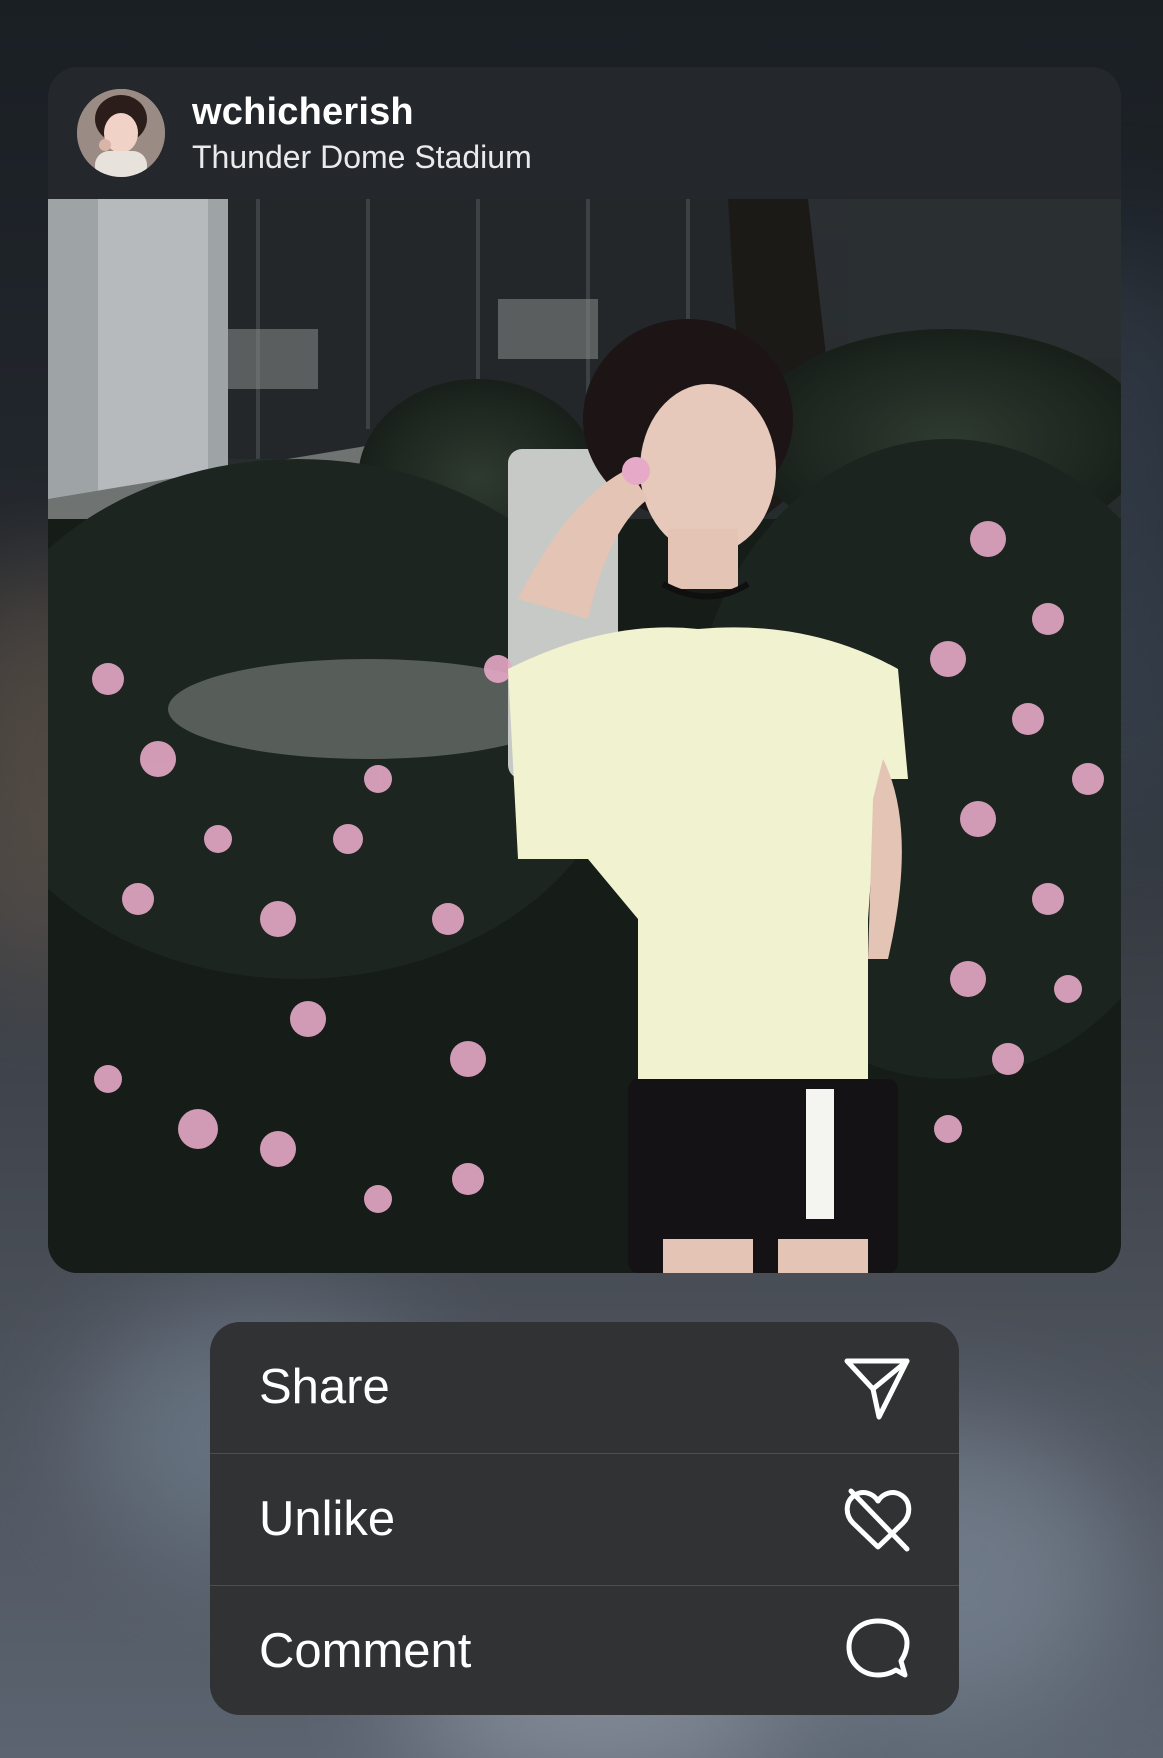 This screenshot has width=1163, height=1758. What do you see at coordinates (878, 1652) in the screenshot?
I see `speech-bubble-icon` at bounding box center [878, 1652].